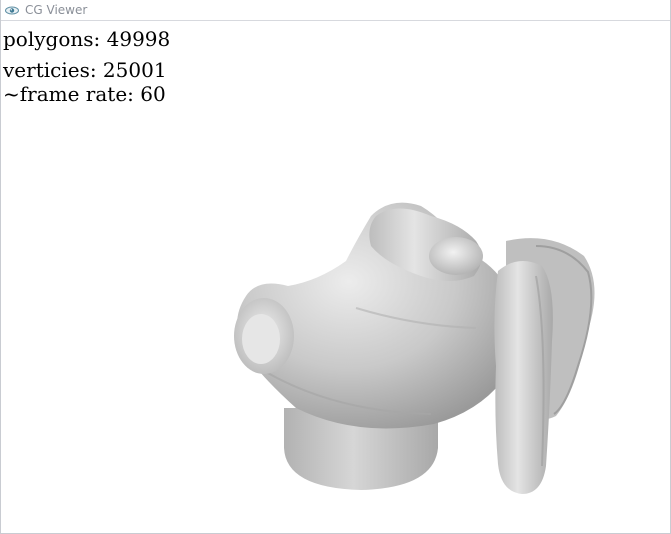 This screenshot has width=671, height=534. I want to click on eye-logo-icon, so click(12, 10).